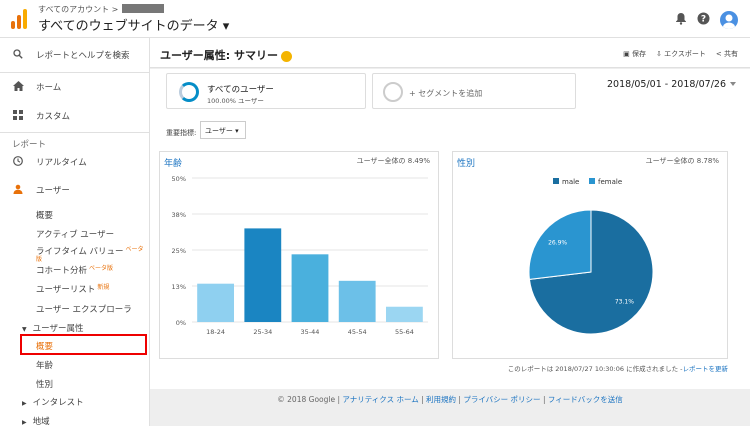  Describe the element at coordinates (53, 402) in the screenshot. I see `sidebar-sub-interests: ▶ インタレスト` at that location.